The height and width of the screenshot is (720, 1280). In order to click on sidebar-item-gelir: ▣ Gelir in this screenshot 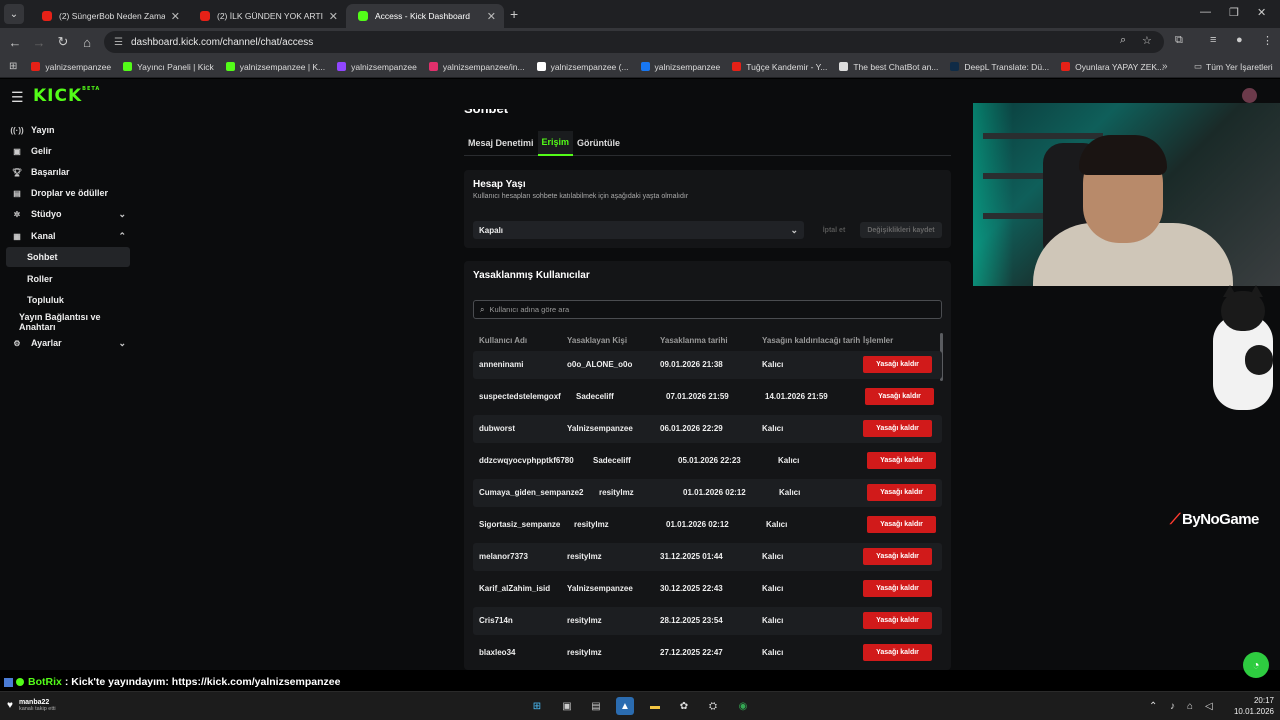, I will do `click(68, 151)`.